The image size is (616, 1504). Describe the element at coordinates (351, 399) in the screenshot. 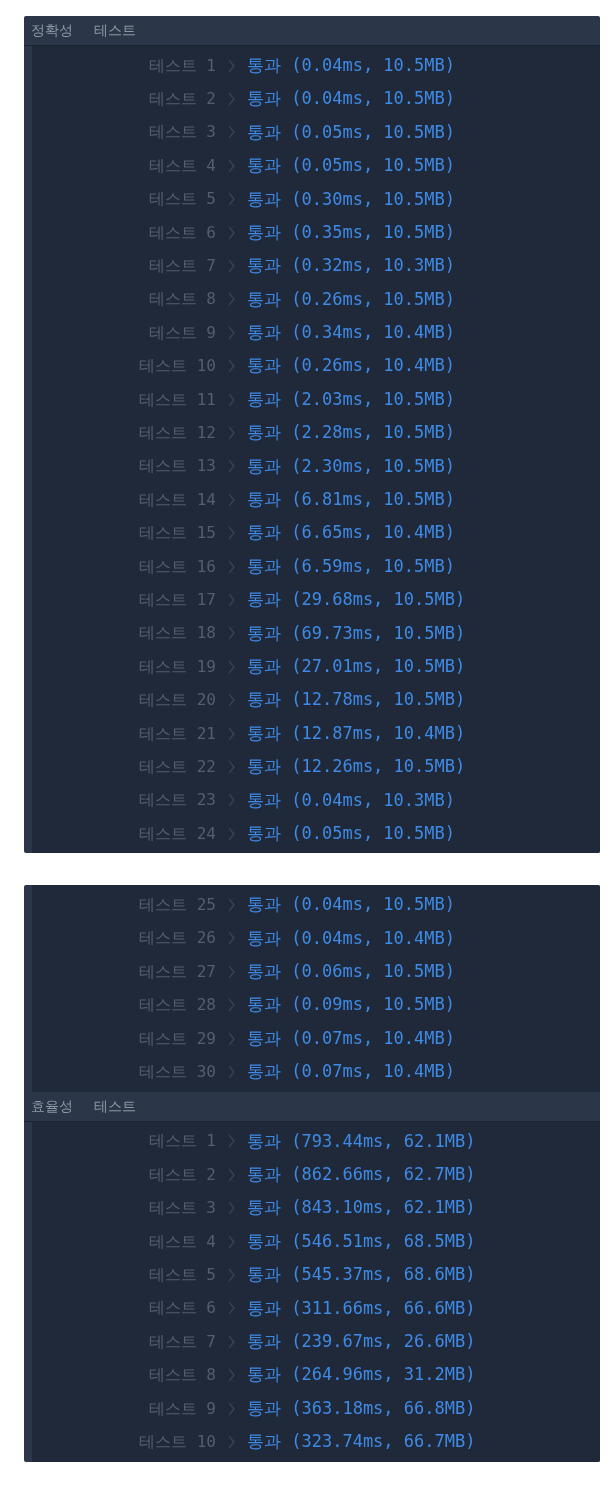

I see `test-result: 통과 (2.03ms, 10.5MB)` at that location.